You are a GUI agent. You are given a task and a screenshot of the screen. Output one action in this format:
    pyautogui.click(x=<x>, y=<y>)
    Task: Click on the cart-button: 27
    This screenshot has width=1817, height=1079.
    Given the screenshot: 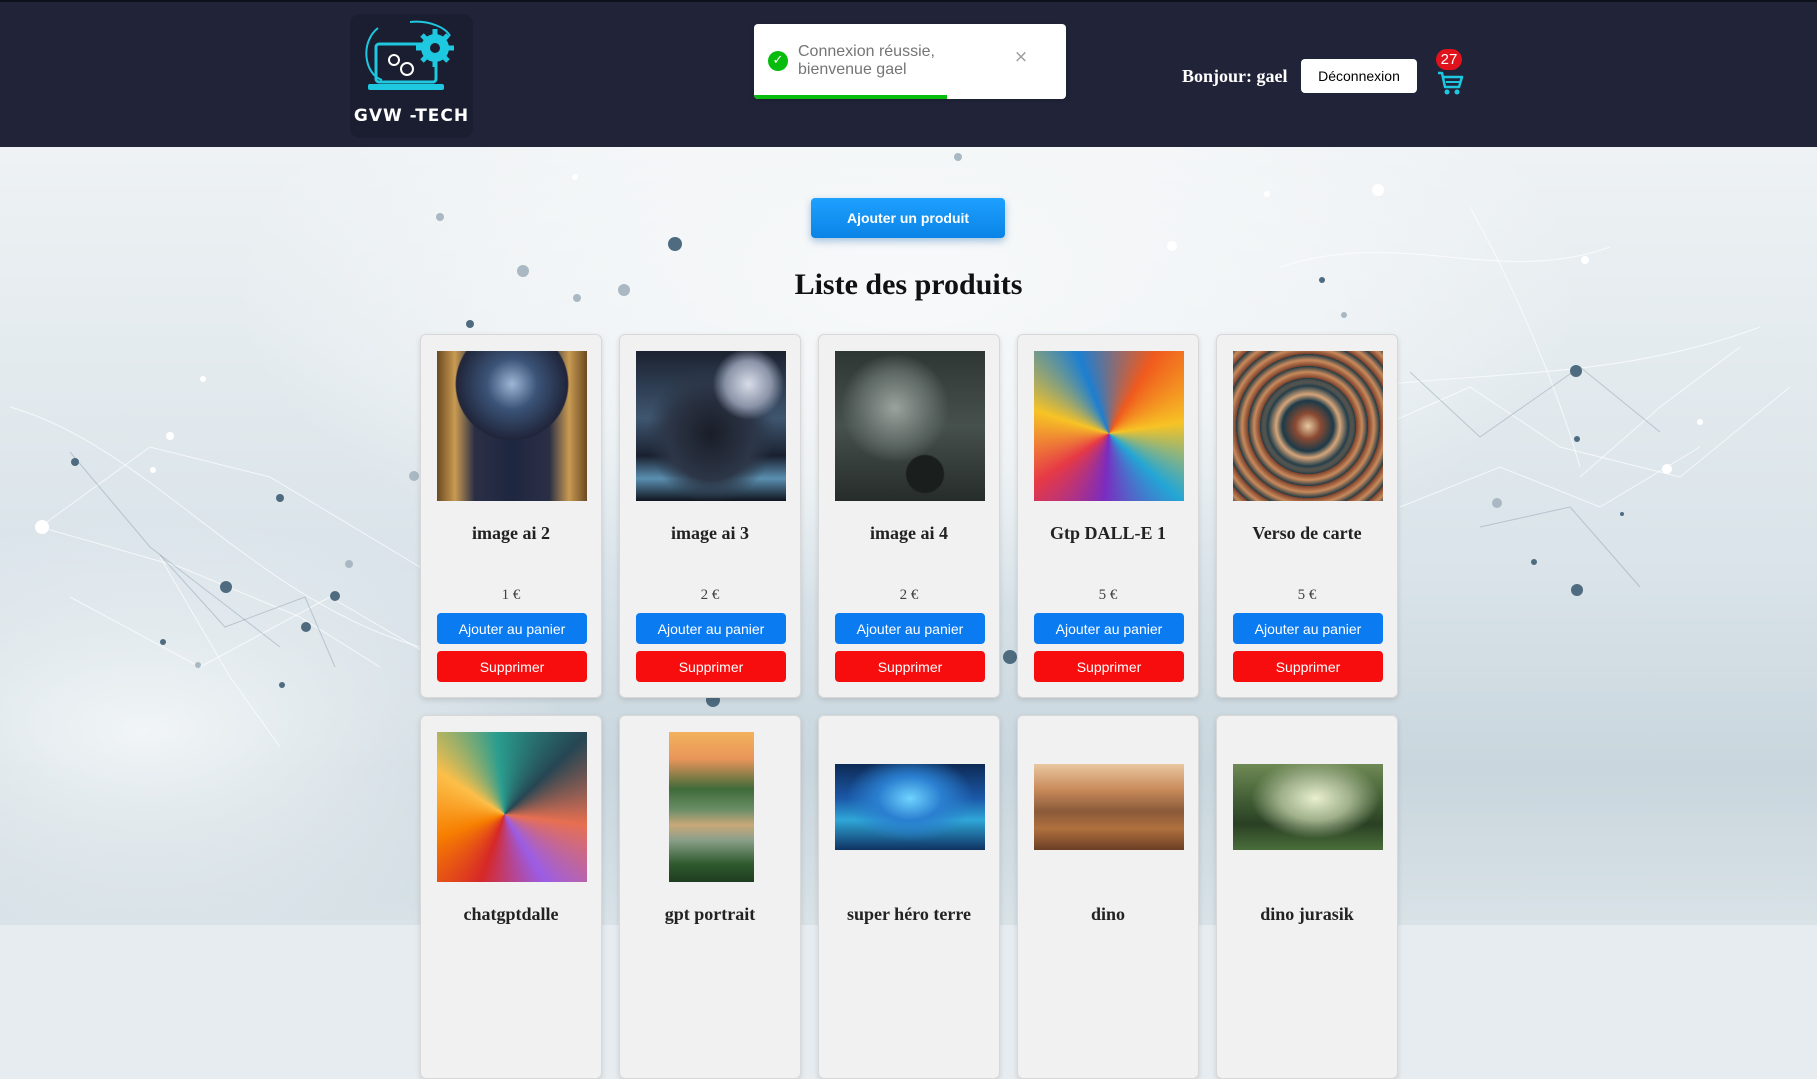 What is the action you would take?
    pyautogui.click(x=1451, y=74)
    